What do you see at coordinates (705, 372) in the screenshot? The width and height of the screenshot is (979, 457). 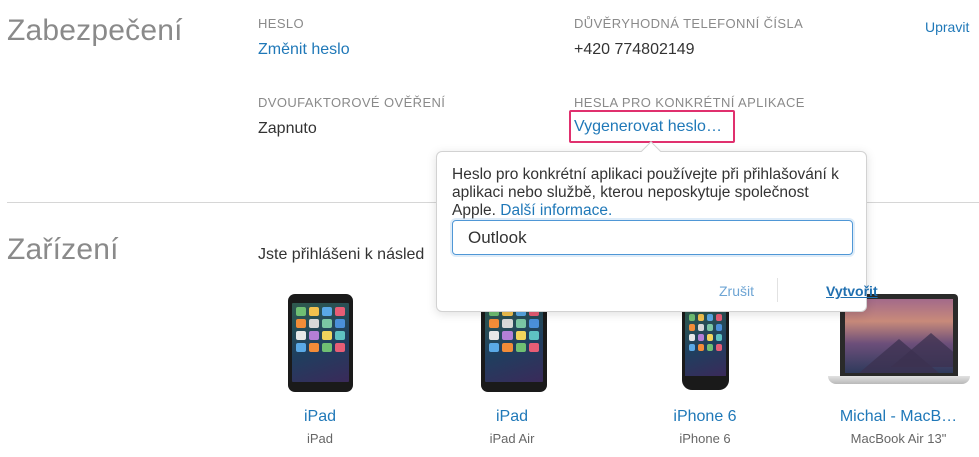 I see `device-card: iPhone 6 iPhone 6` at bounding box center [705, 372].